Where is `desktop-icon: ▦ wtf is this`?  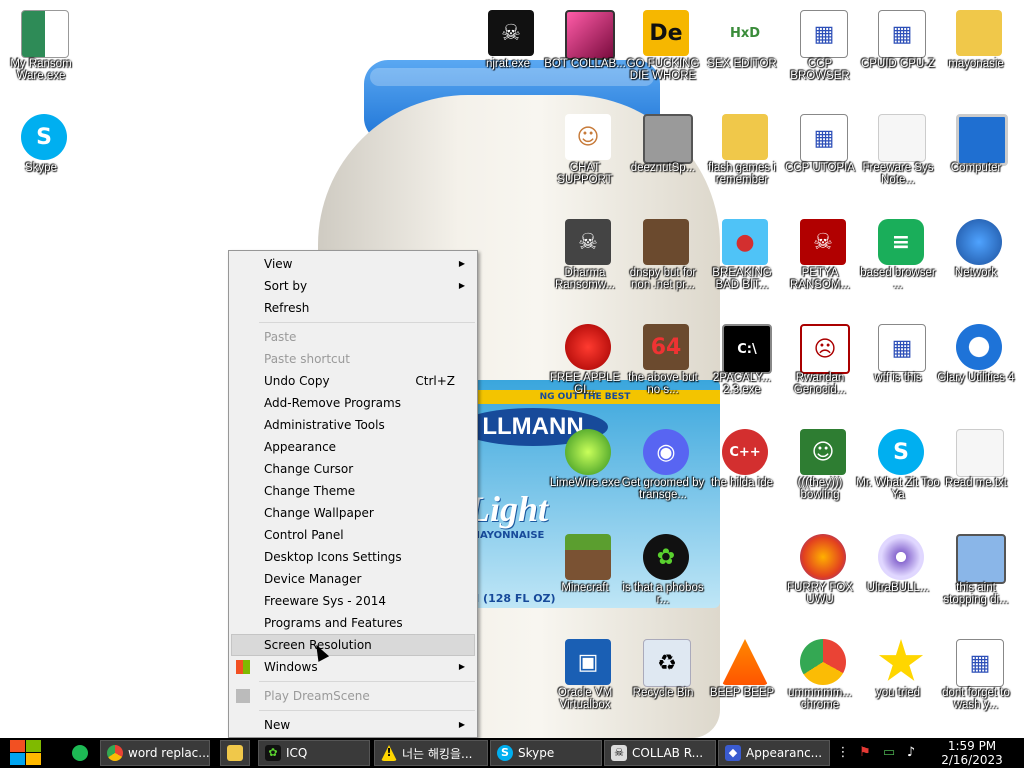
desktop-icon: ▦ wtf is this is located at coordinates (897, 374).